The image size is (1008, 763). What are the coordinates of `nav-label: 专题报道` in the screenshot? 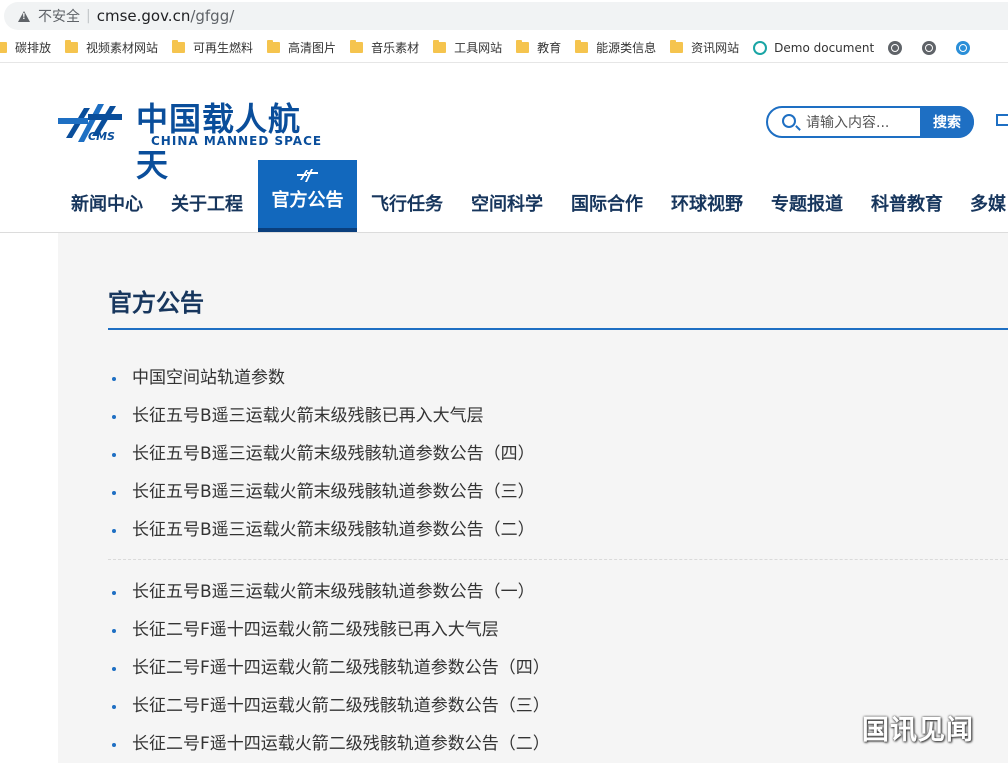 It's located at (807, 203).